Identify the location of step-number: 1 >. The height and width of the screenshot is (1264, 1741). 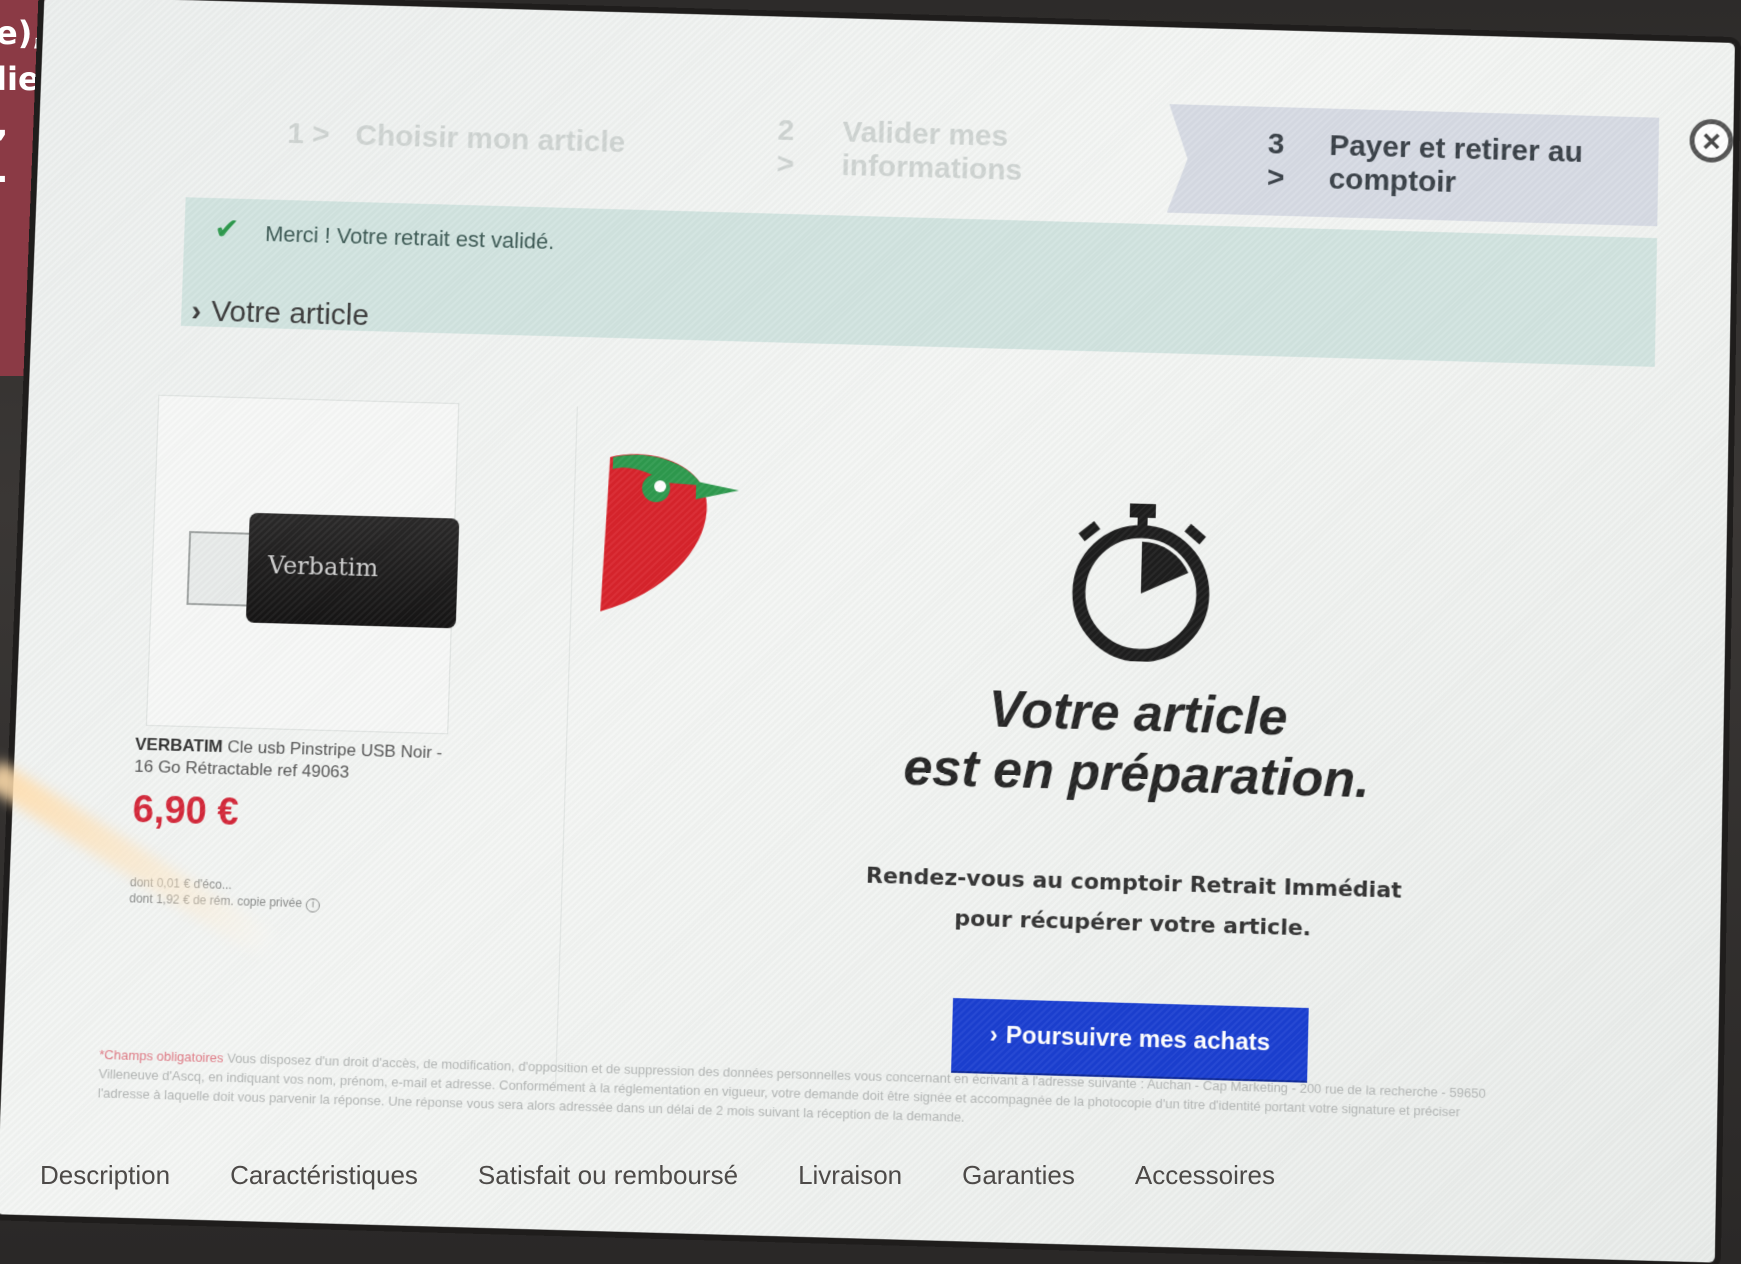
(308, 134).